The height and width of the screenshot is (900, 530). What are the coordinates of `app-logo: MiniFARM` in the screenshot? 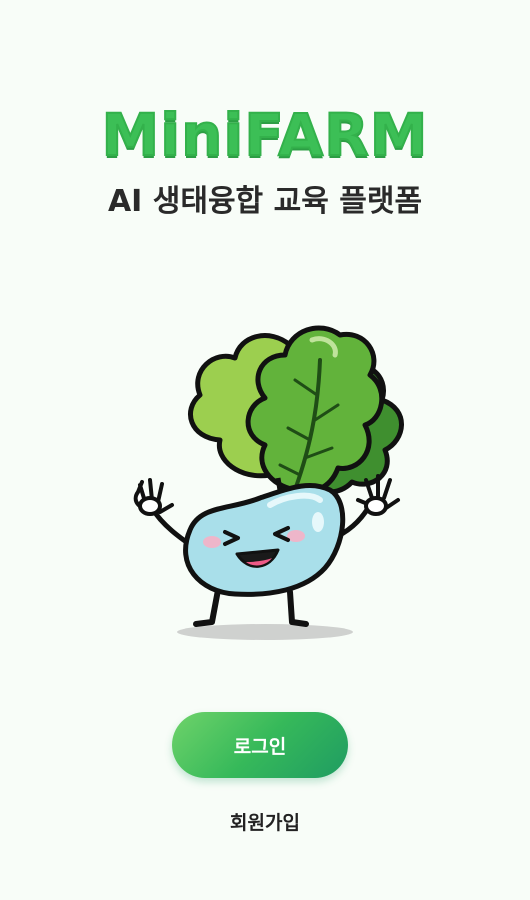 It's located at (265, 135).